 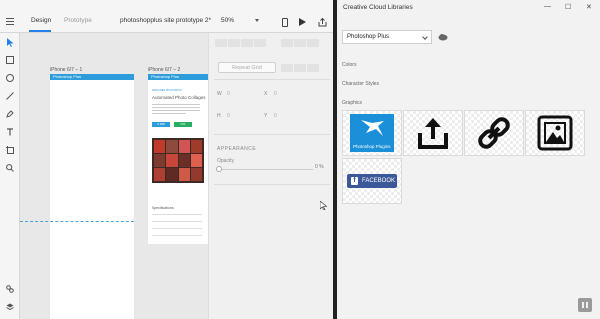 What do you see at coordinates (237, 149) in the screenshot?
I see `appearance-heading: APPEARANCE` at bounding box center [237, 149].